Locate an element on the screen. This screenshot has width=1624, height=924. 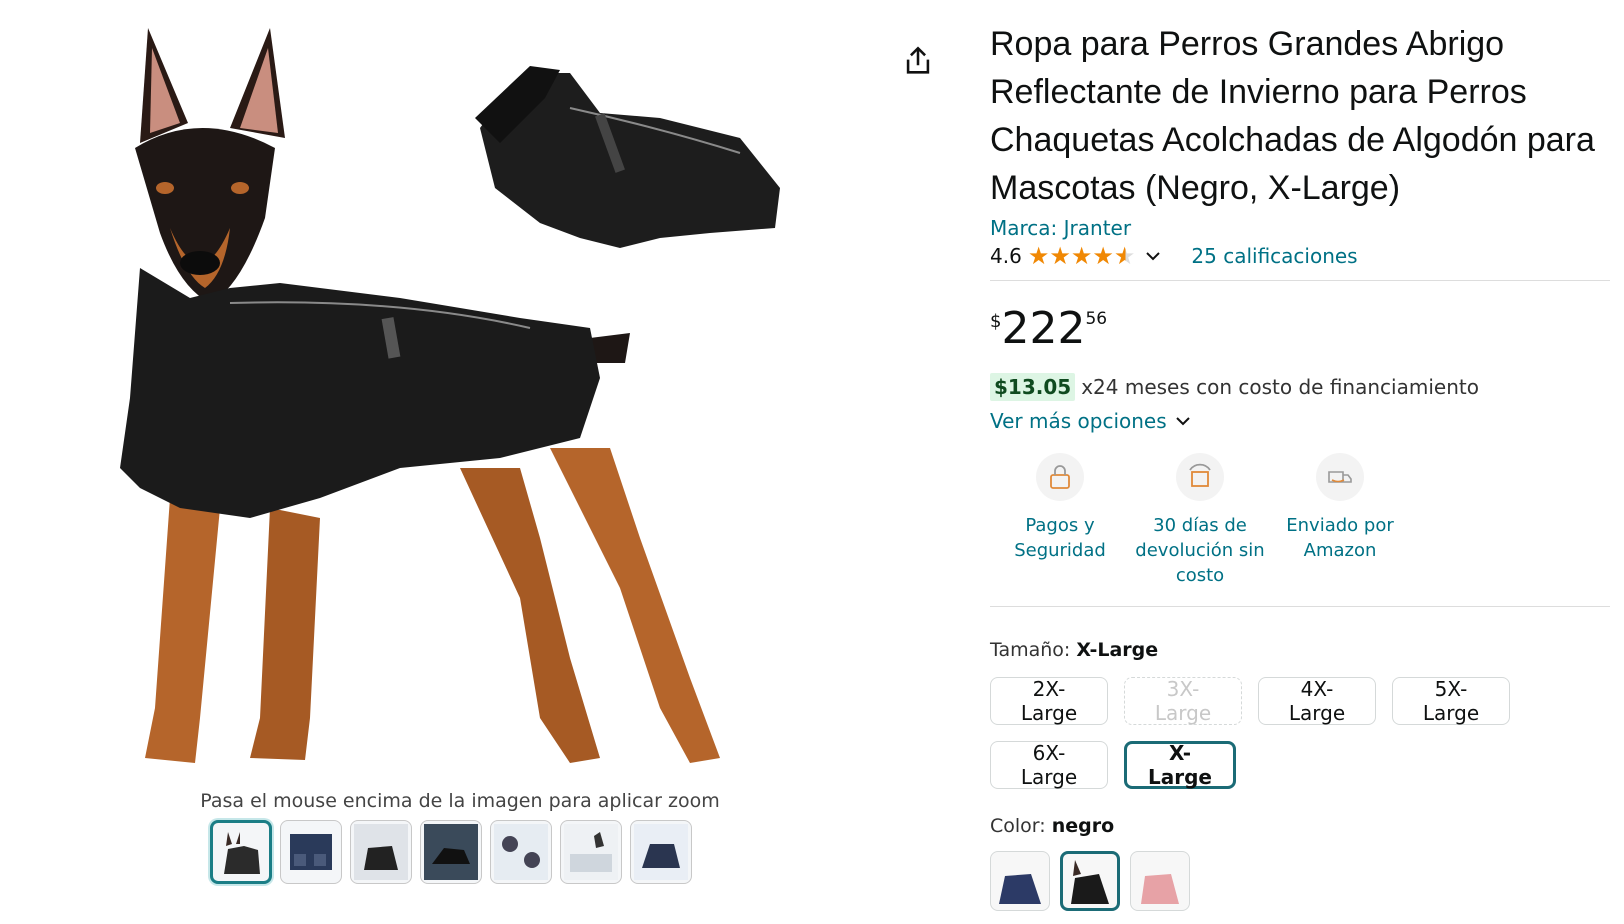
financing-text: x24 meses con costo de financiamiento is located at coordinates (1280, 387).